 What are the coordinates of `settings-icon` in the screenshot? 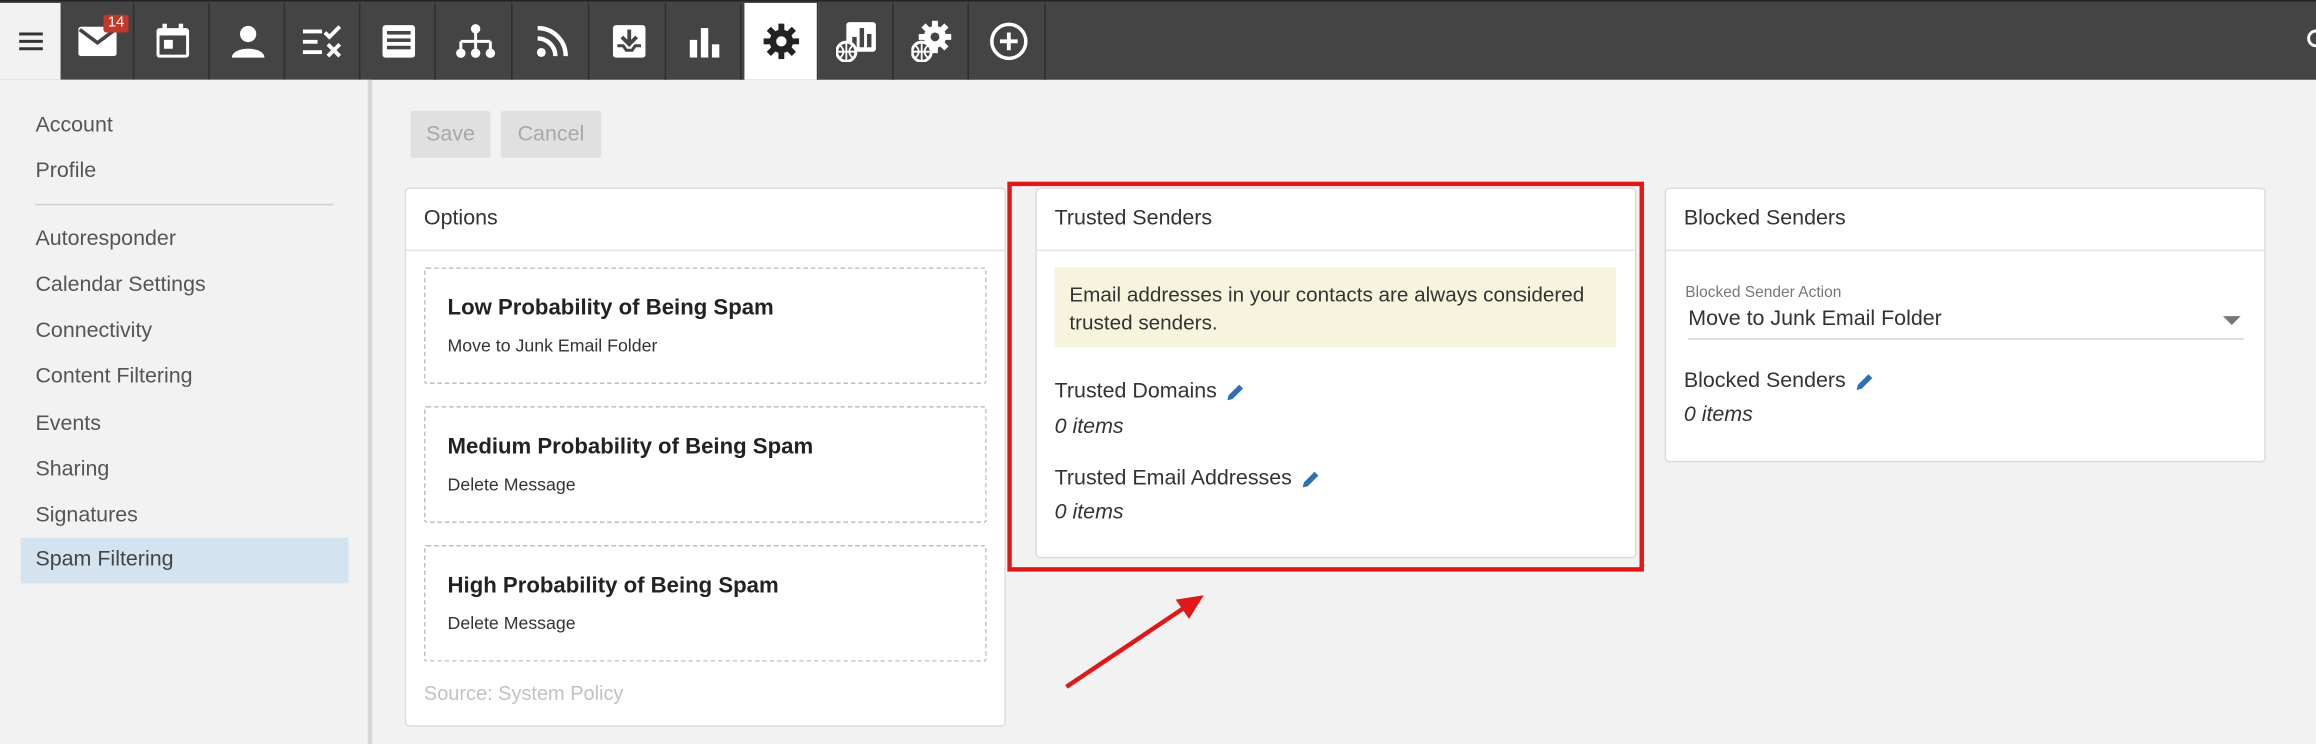 It's located at (780, 41).